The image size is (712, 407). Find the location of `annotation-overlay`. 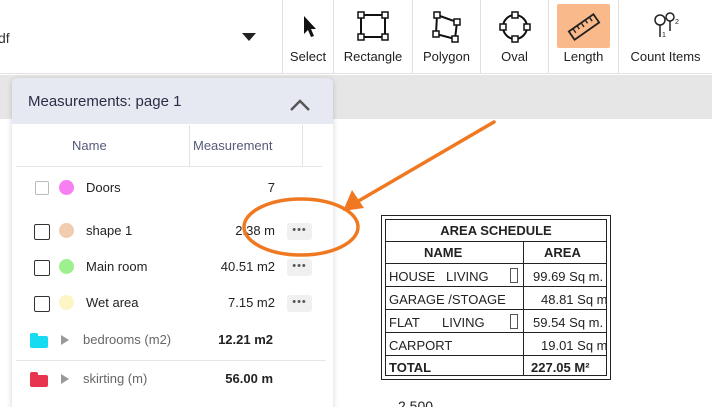

annotation-overlay is located at coordinates (369, 188).